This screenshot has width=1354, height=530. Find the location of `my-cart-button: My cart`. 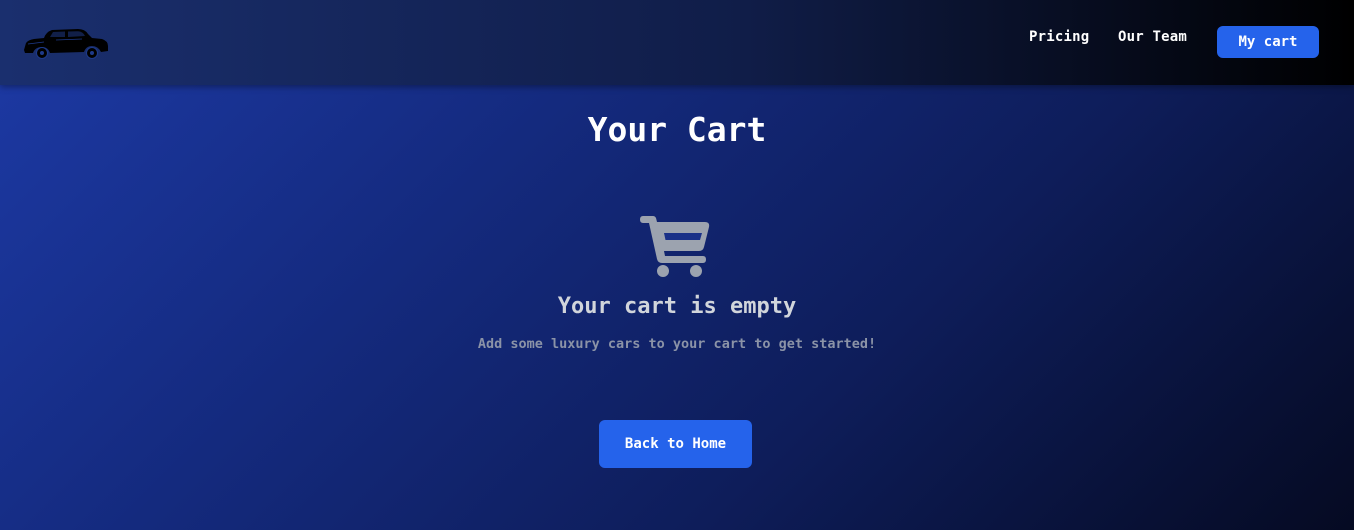

my-cart-button: My cart is located at coordinates (1268, 42).